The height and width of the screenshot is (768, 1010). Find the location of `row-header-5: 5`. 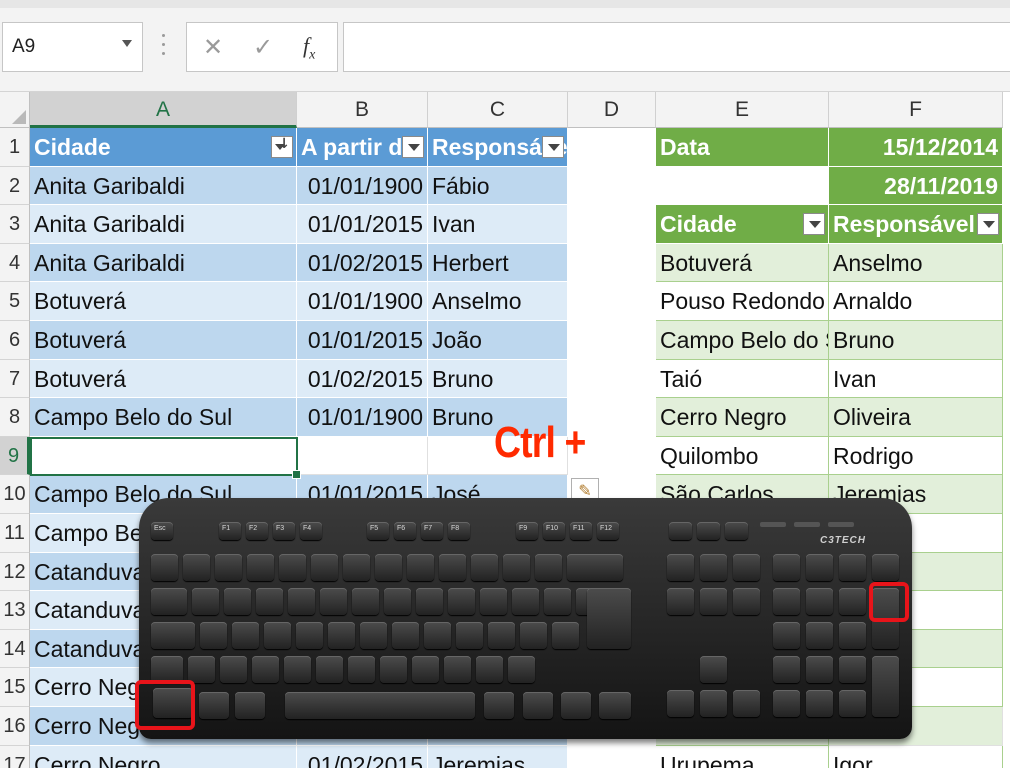

row-header-5: 5 is located at coordinates (15, 301).